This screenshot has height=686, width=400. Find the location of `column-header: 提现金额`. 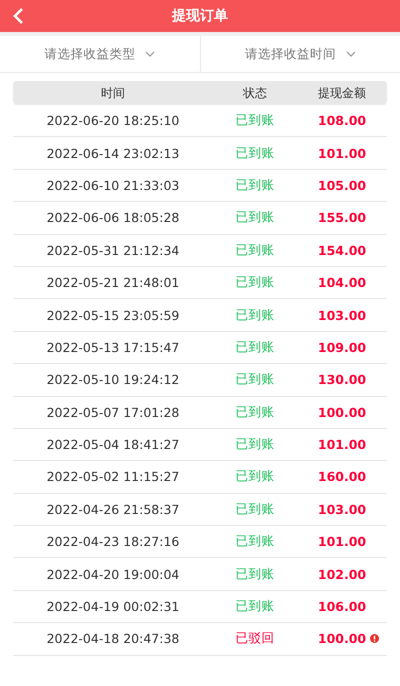

column-header: 提现金额 is located at coordinates (342, 93).